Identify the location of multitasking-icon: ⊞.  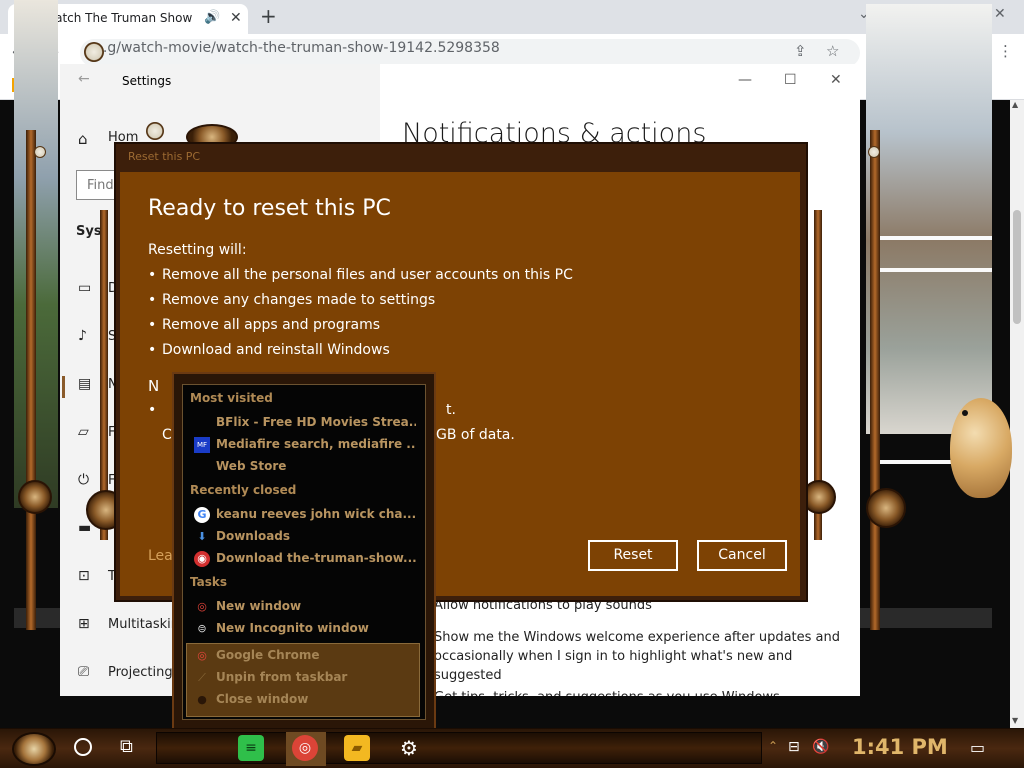
(84, 624).